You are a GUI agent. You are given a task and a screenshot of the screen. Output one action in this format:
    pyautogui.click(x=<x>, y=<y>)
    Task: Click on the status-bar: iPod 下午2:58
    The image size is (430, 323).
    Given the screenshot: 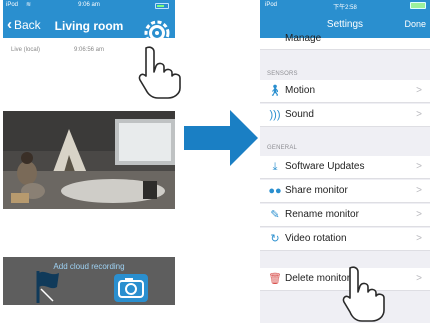 What is the action you would take?
    pyautogui.click(x=345, y=6)
    